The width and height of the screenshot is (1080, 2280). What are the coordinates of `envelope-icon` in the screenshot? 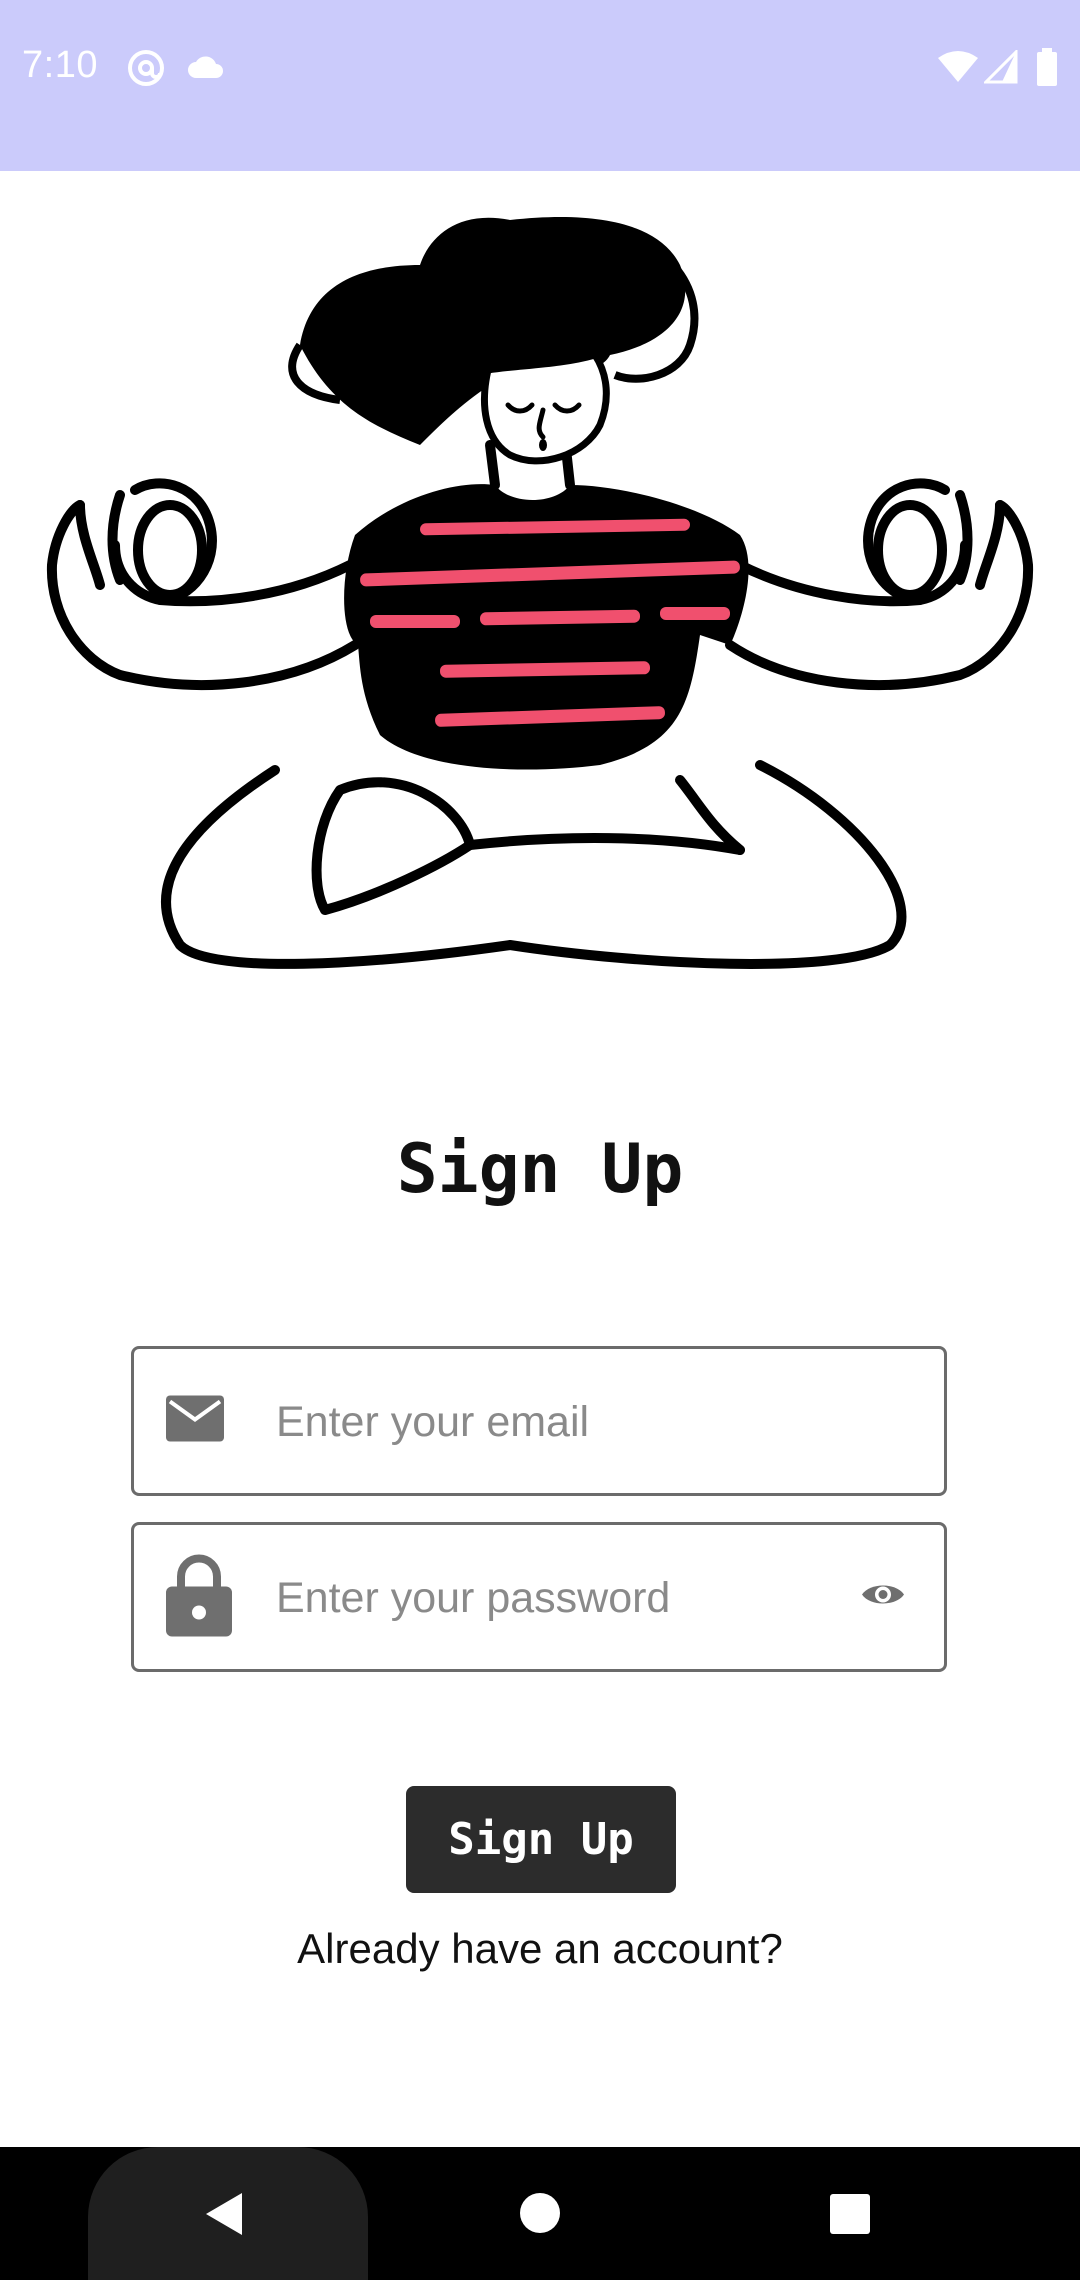 It's located at (195, 1421).